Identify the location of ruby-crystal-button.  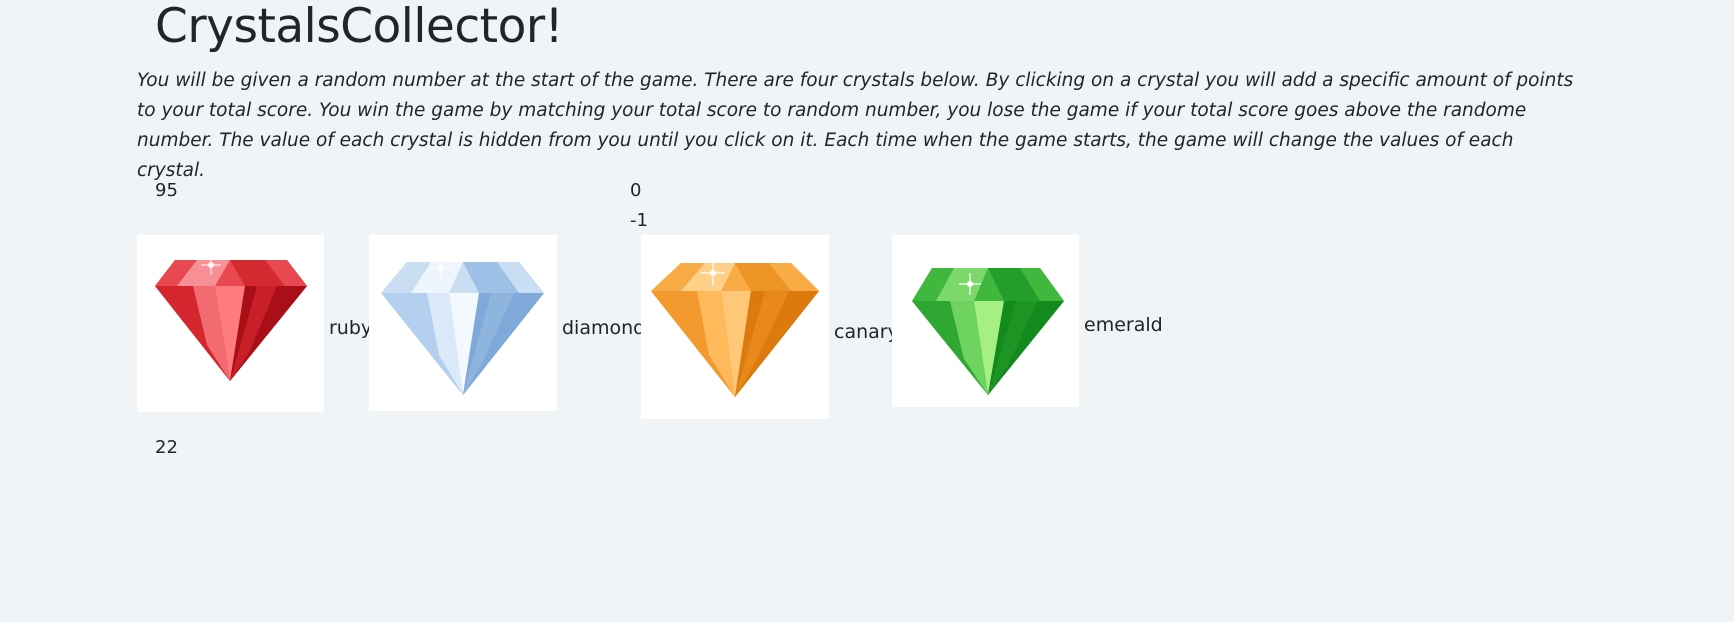
(230, 323).